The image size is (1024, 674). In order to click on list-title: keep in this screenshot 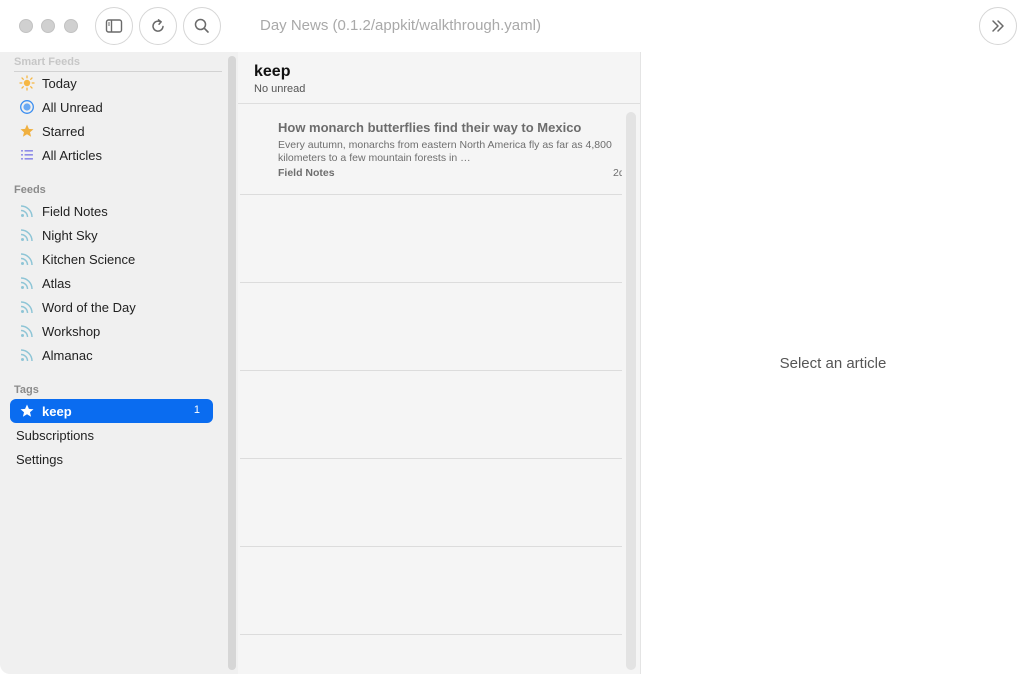, I will do `click(272, 71)`.